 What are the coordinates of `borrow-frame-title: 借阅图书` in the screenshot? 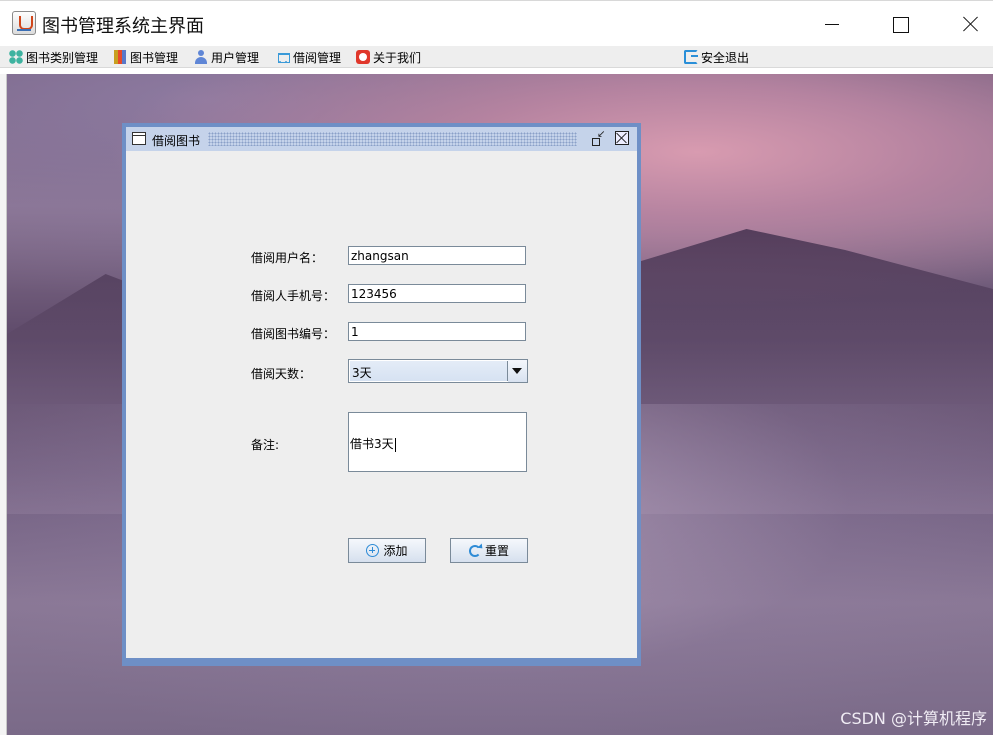 It's located at (176, 141).